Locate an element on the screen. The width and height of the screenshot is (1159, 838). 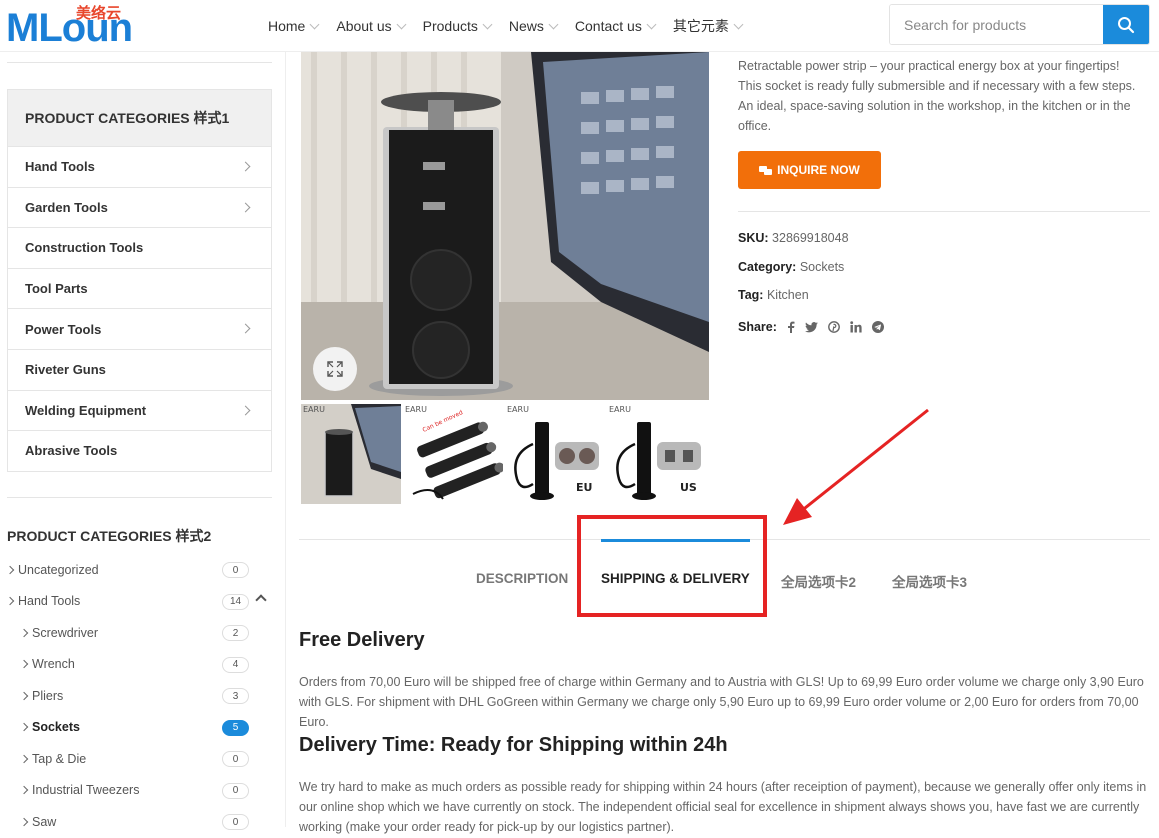
facebook-icon is located at coordinates (791, 327).